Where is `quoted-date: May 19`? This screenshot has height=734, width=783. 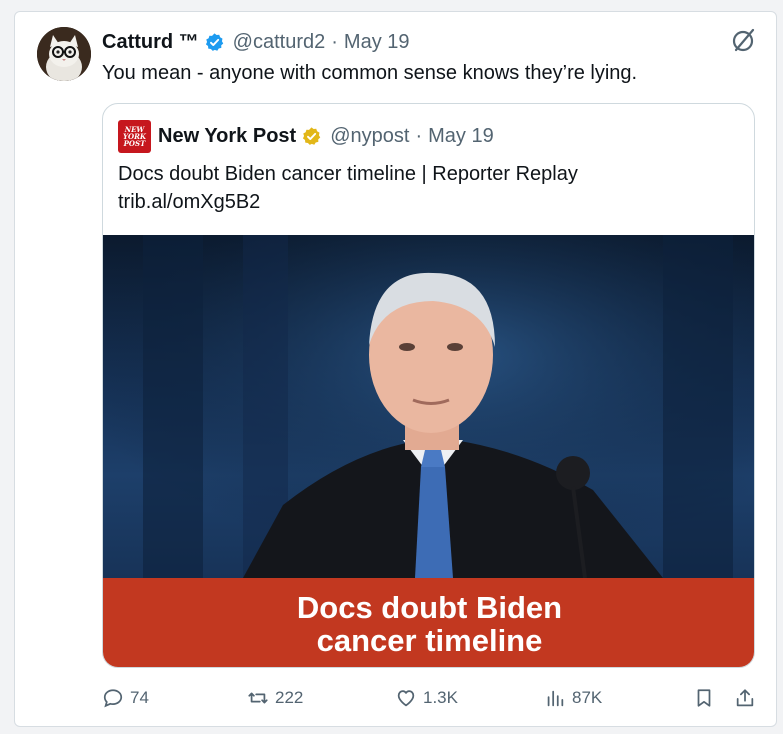 quoted-date: May 19 is located at coordinates (461, 136).